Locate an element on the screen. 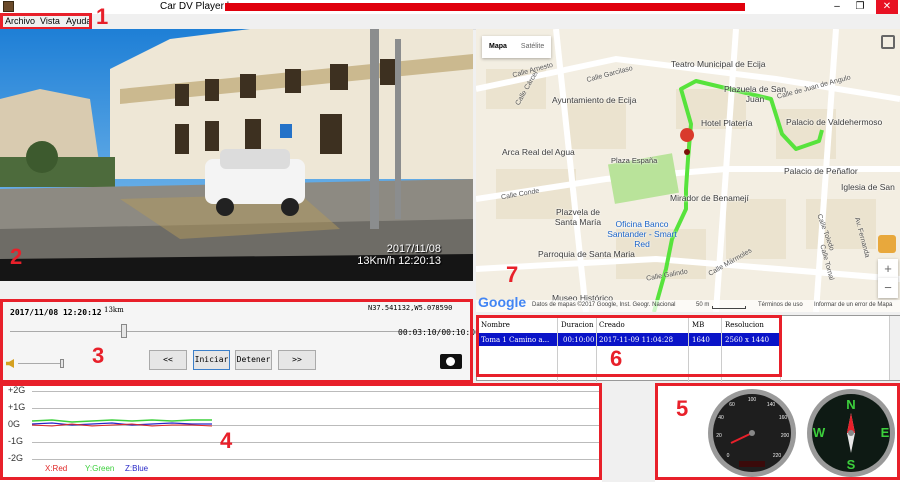 The height and width of the screenshot is (482, 900). place-teatro: Teatro Municipal de Ecija is located at coordinates (718, 64).